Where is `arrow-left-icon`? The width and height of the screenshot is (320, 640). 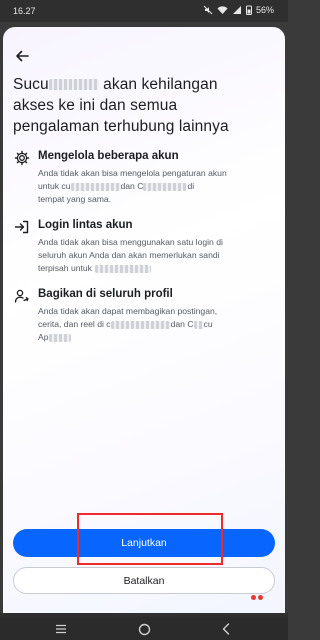
arrow-left-icon is located at coordinates (22, 56).